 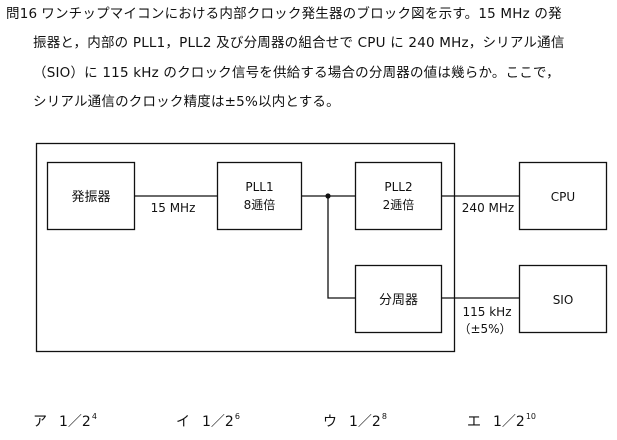 I want to click on choice-u: ウ 1／28, so click(x=355, y=421).